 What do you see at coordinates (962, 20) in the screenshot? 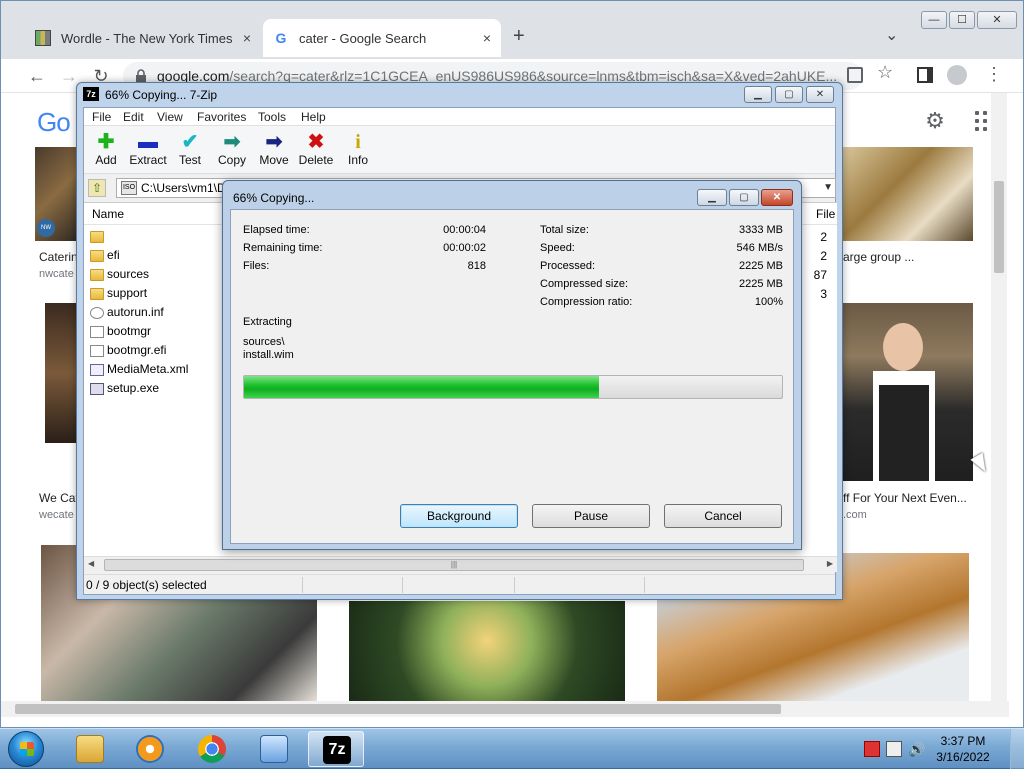
I see `maximize-button: ☐` at bounding box center [962, 20].